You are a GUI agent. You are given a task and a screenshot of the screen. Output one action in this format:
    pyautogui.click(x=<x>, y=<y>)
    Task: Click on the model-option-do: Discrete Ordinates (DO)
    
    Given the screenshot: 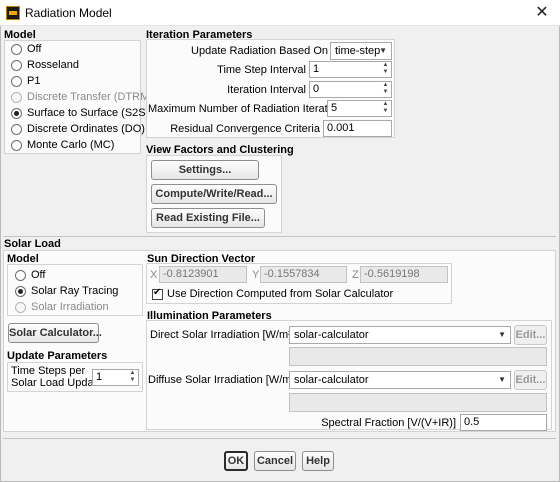 What is the action you would take?
    pyautogui.click(x=78, y=129)
    